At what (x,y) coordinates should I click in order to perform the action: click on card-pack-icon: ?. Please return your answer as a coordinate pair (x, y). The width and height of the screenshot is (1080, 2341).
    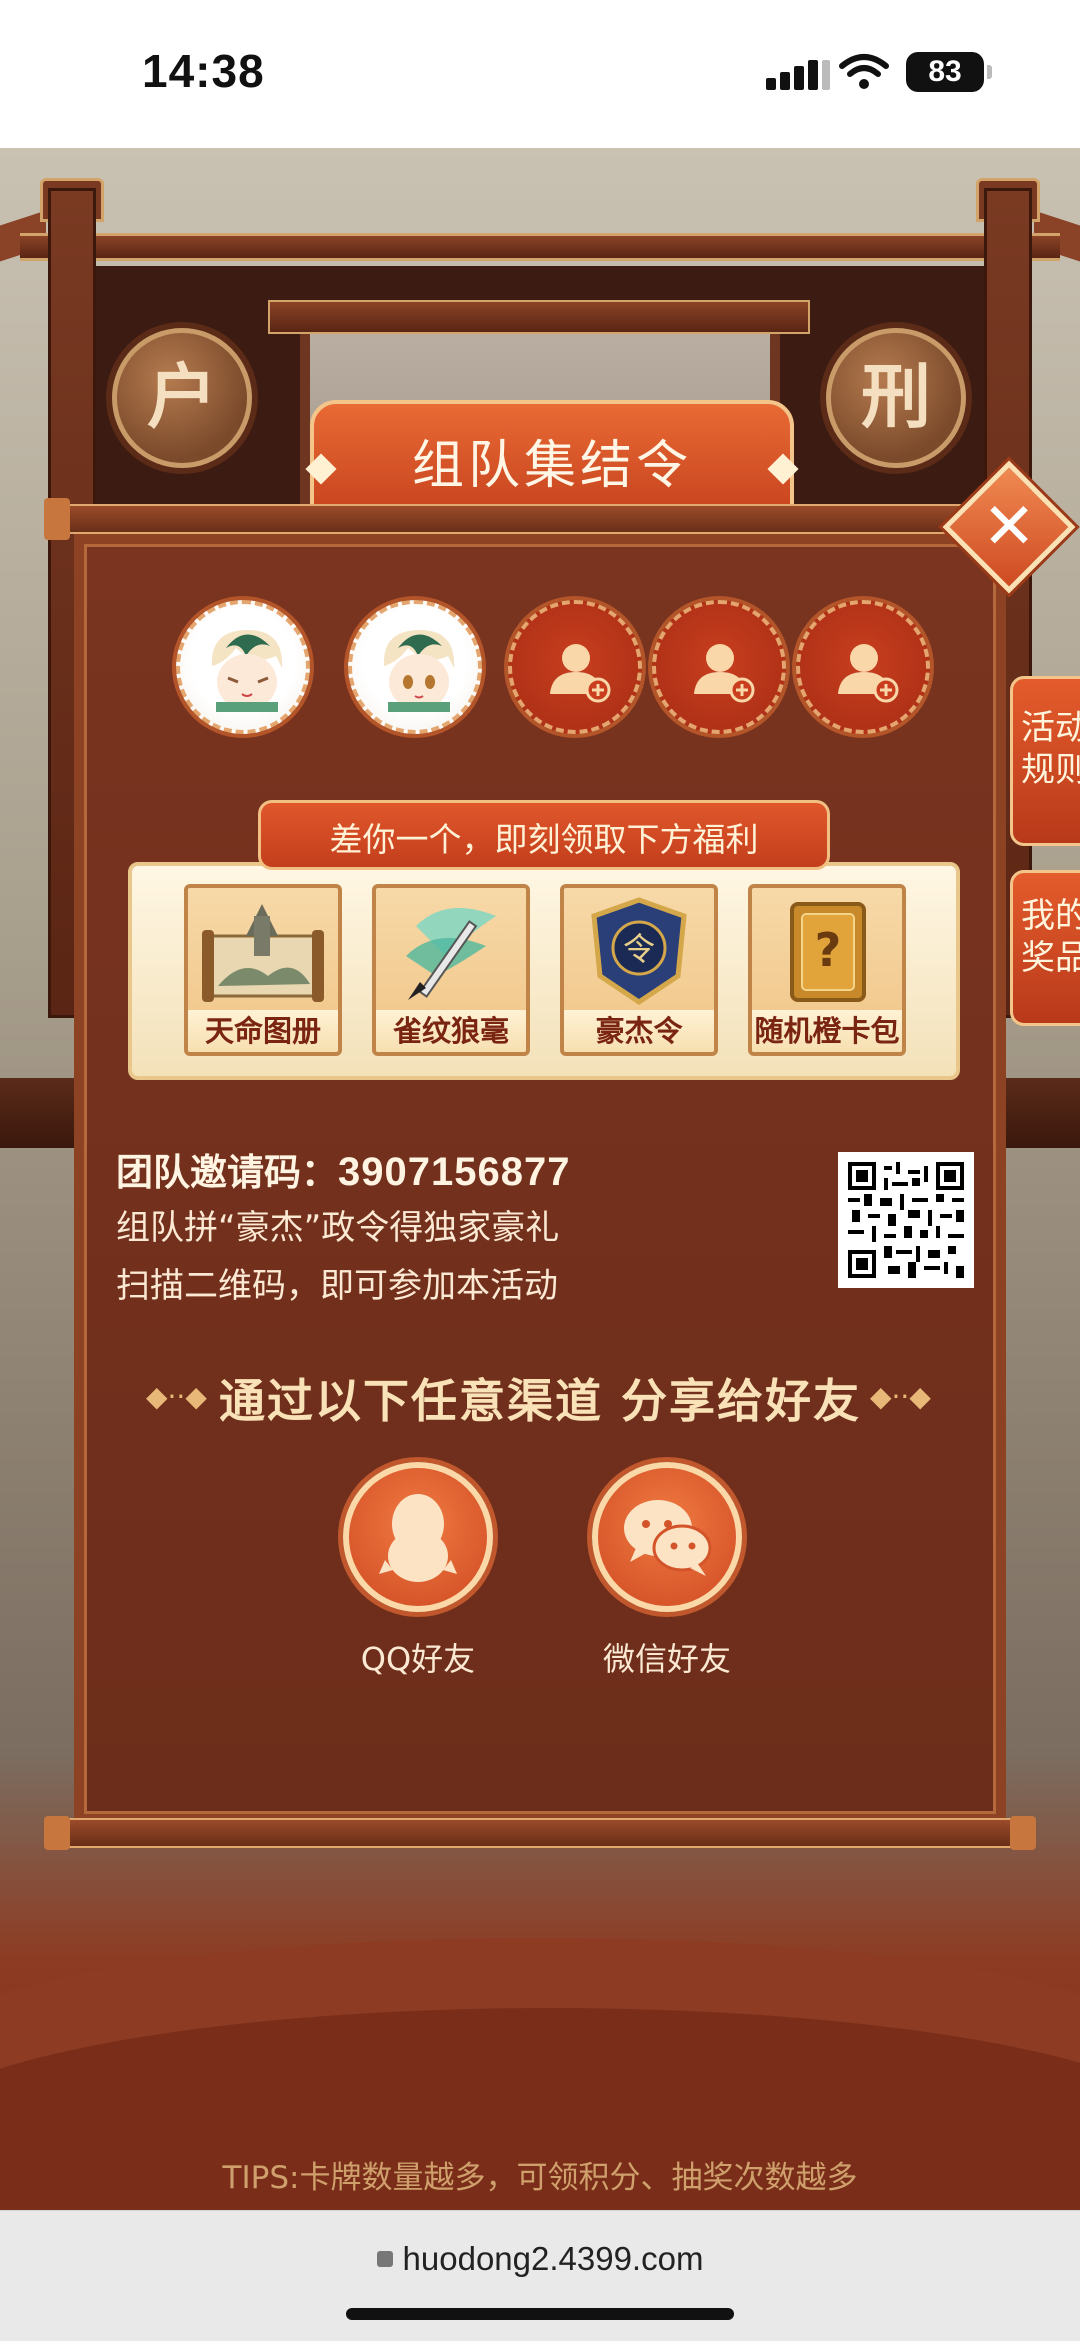
    Looking at the image, I should click on (828, 952).